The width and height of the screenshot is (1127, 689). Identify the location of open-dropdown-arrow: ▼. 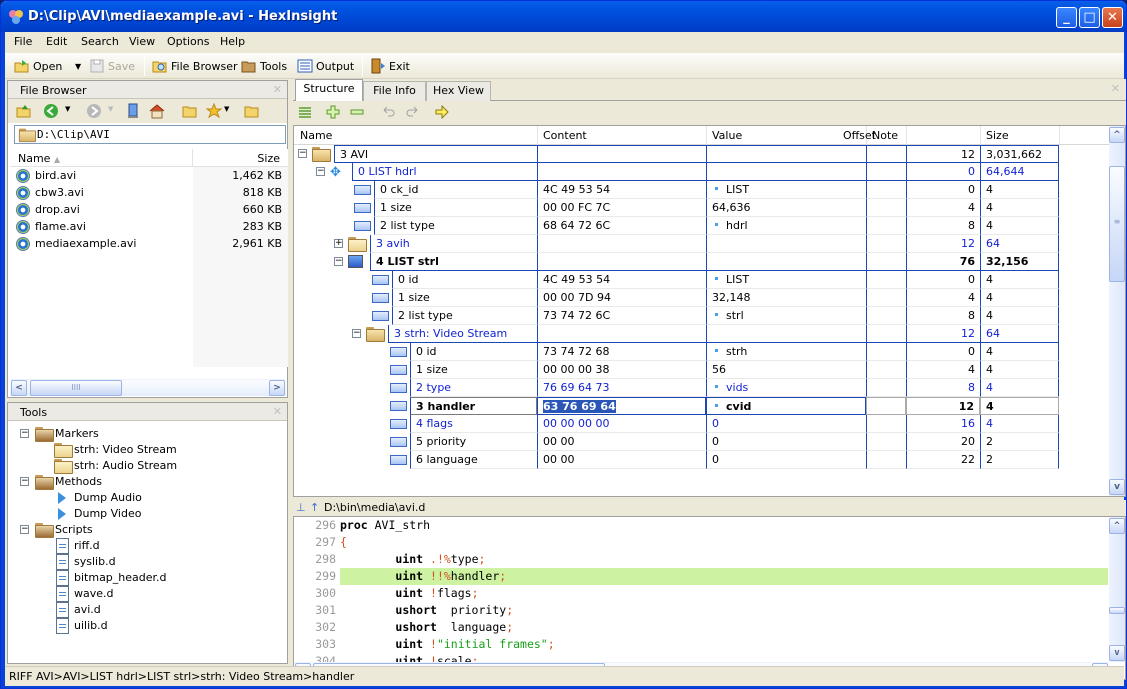
(78, 66).